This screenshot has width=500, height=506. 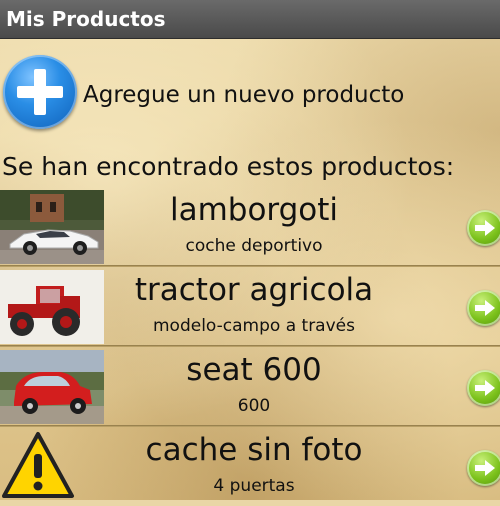 What do you see at coordinates (52, 467) in the screenshot?
I see `warning-icon` at bounding box center [52, 467].